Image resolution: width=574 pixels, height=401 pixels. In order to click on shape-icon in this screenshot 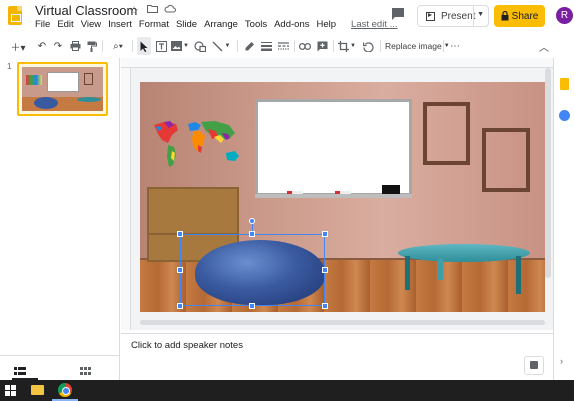, I will do `click(200, 46)`.